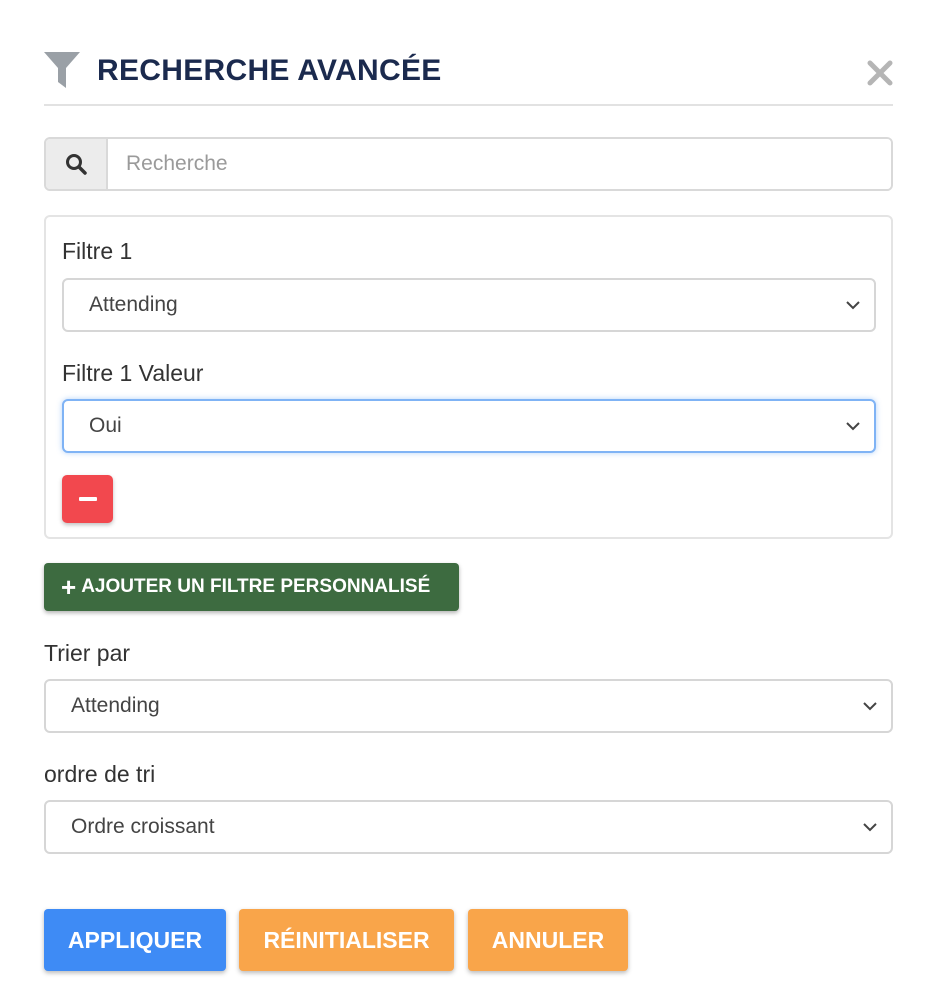 This screenshot has height=1006, width=936. I want to click on filter-1-selected-value: Attending, so click(133, 304).